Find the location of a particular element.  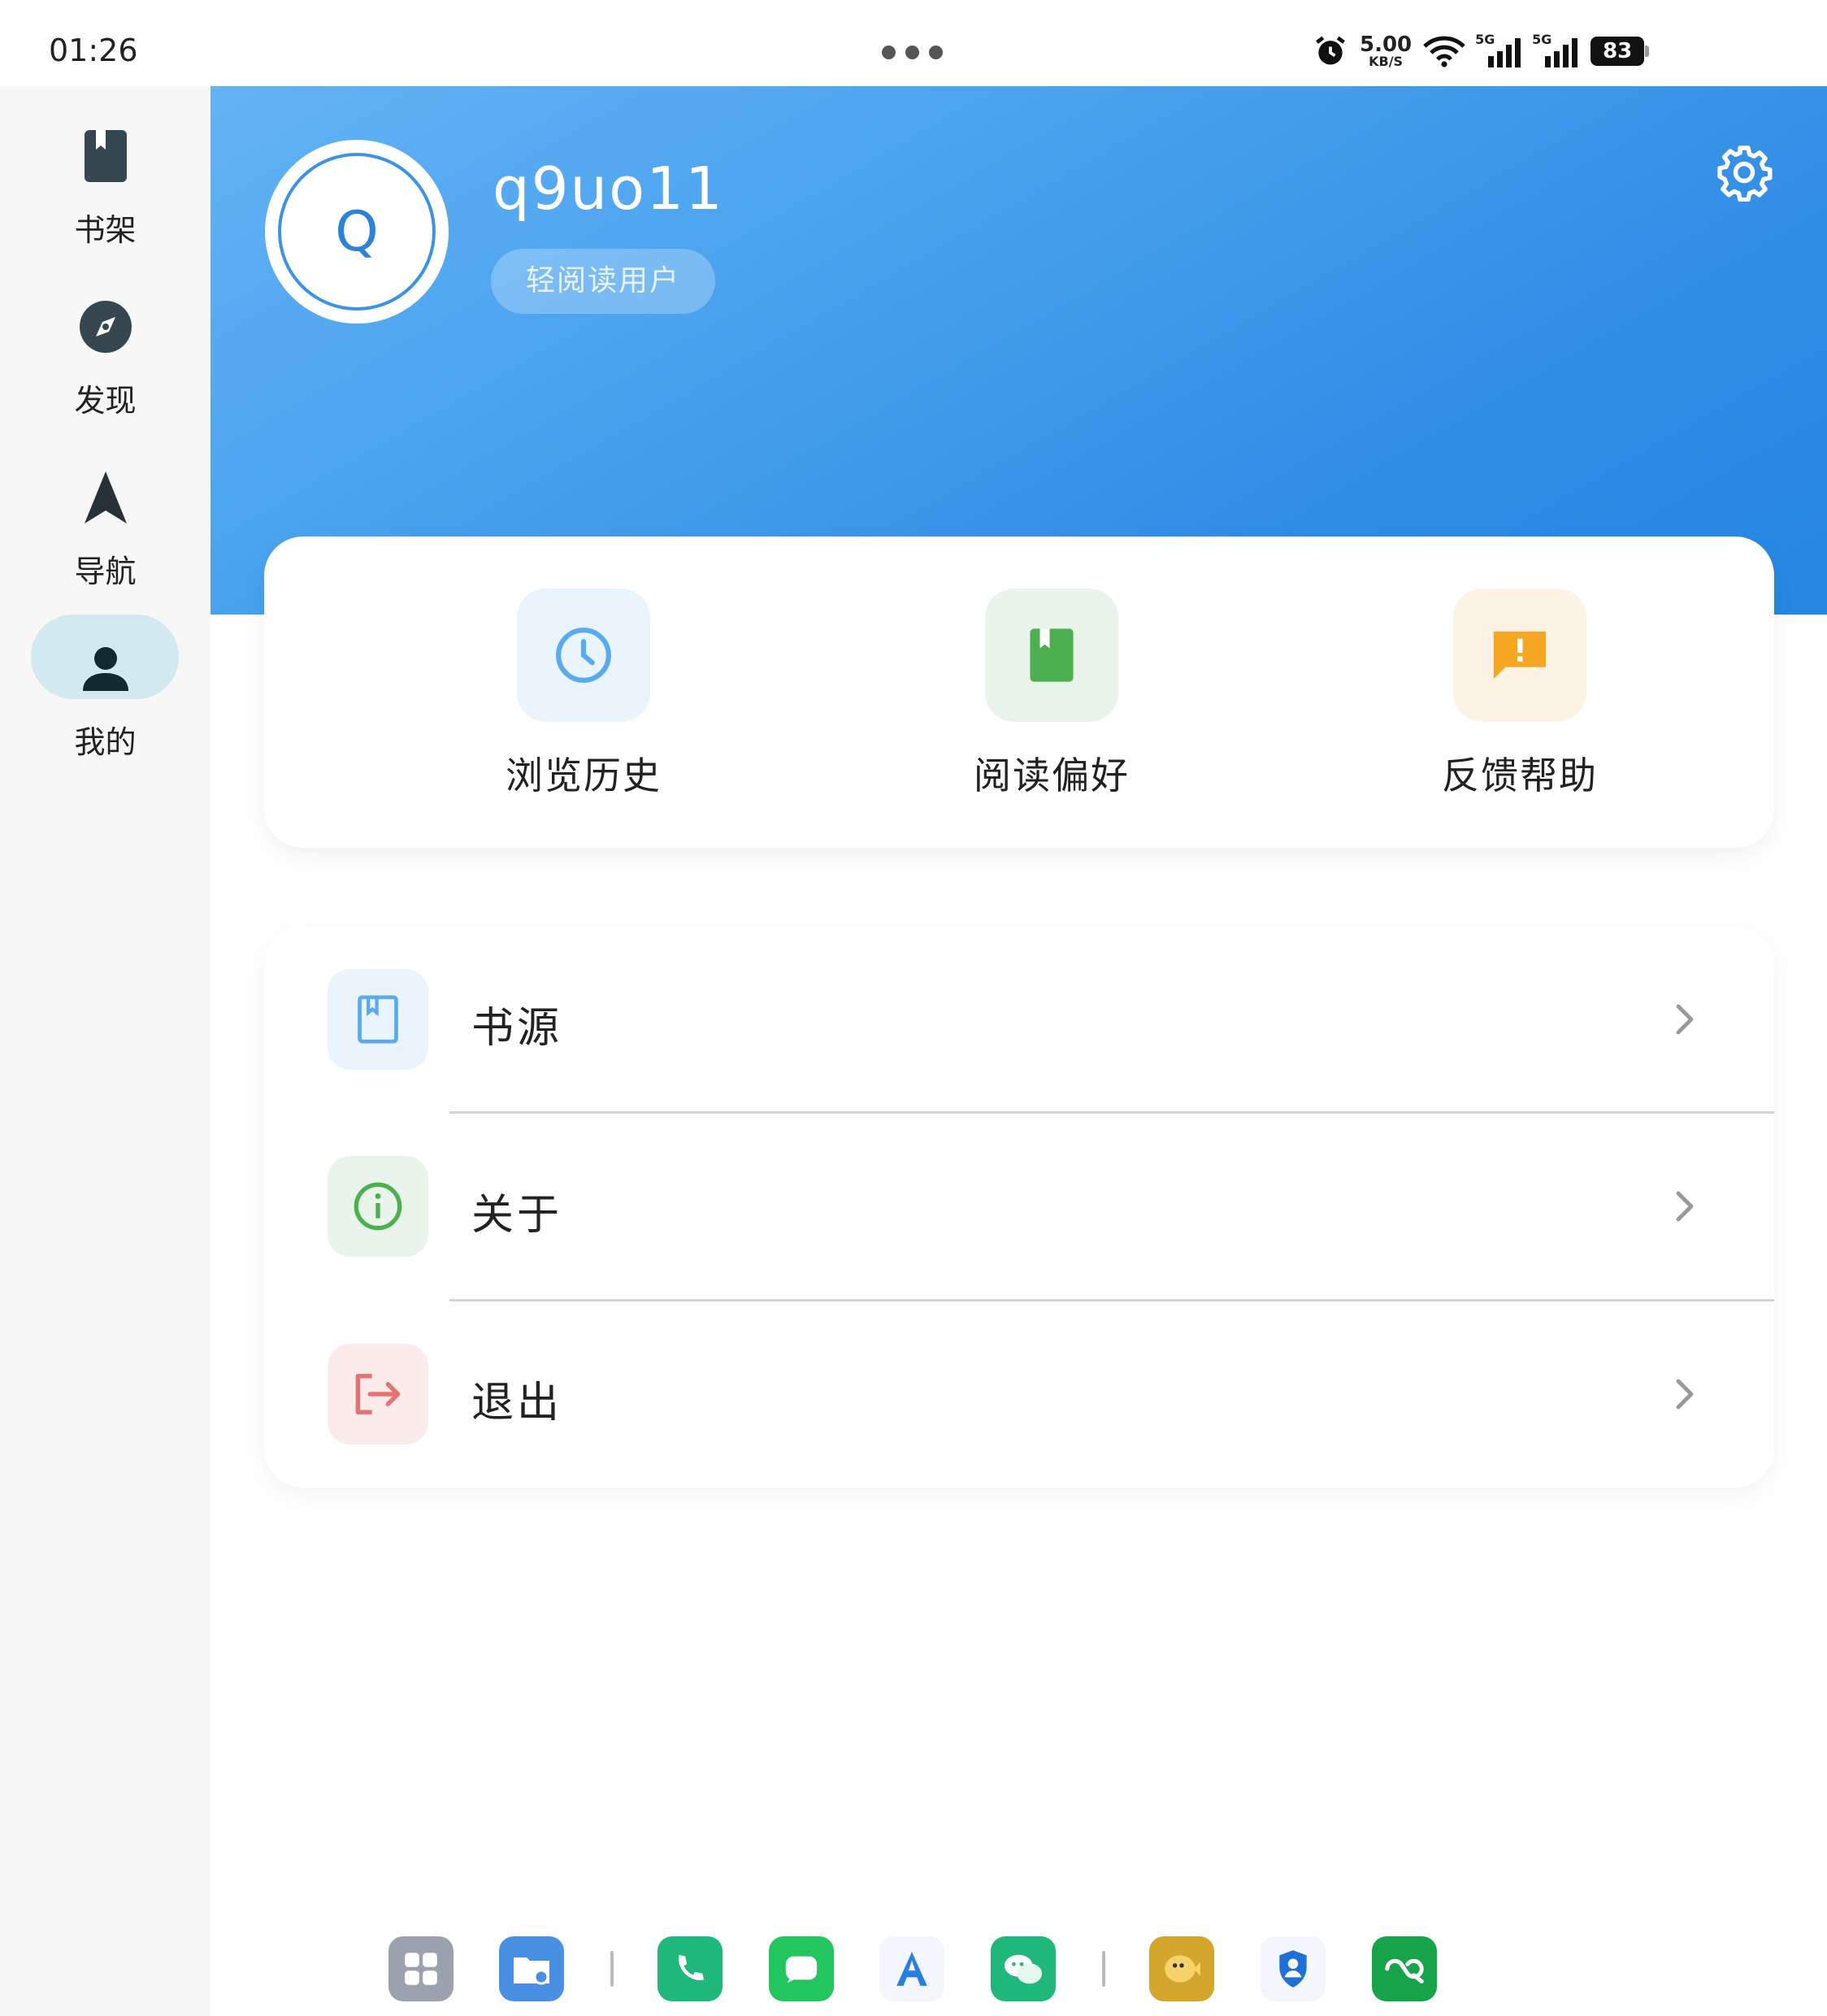

quick-feedback: 反馈帮助 is located at coordinates (1520, 694).